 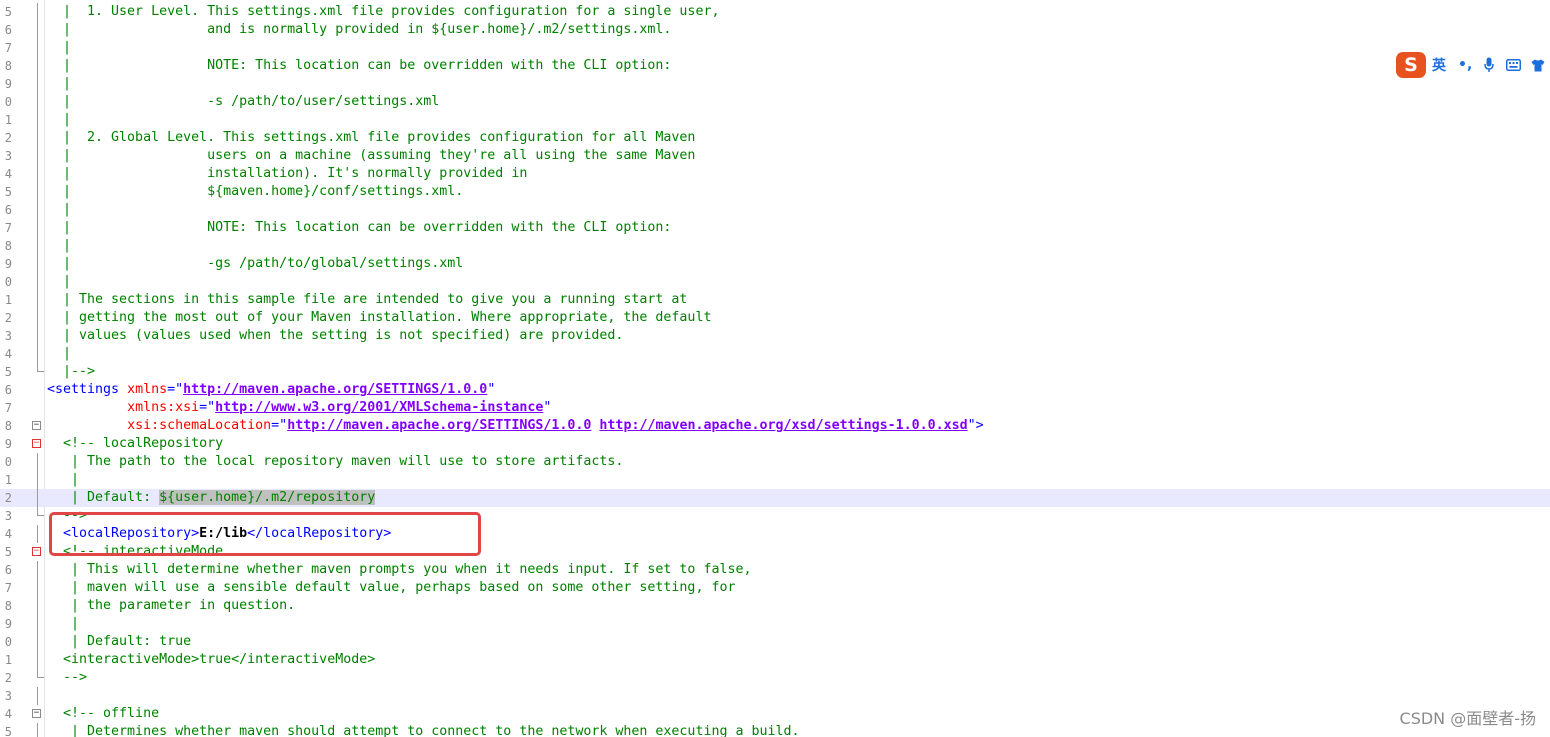 I want to click on code-line: 2 -->, so click(x=775, y=678).